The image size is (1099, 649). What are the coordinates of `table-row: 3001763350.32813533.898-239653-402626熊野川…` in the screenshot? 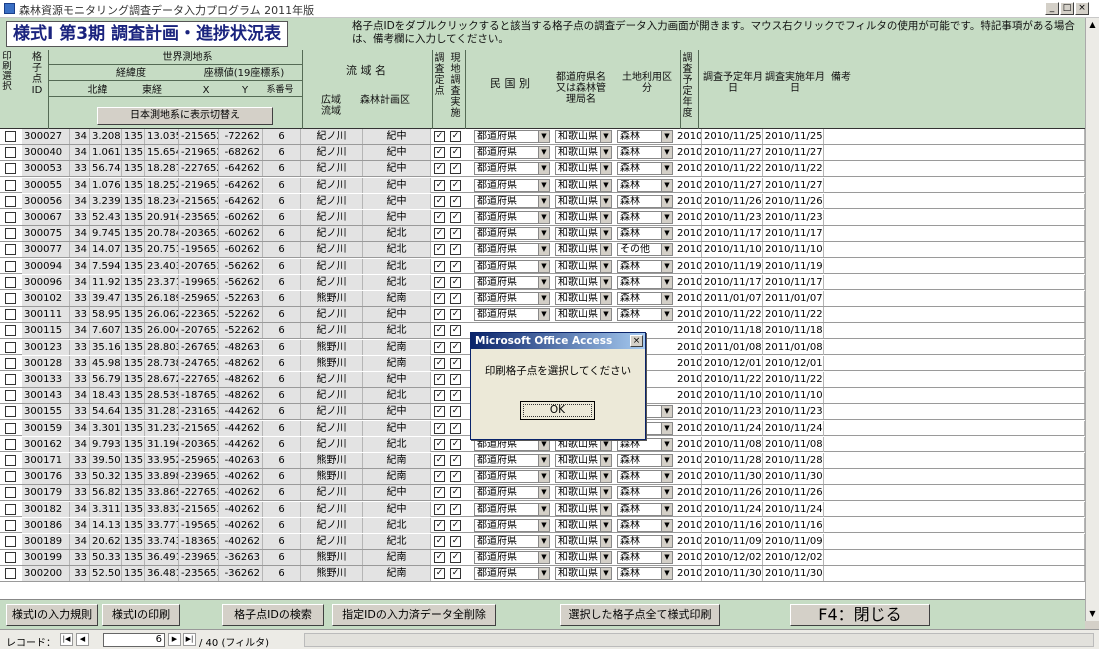 It's located at (542, 477).